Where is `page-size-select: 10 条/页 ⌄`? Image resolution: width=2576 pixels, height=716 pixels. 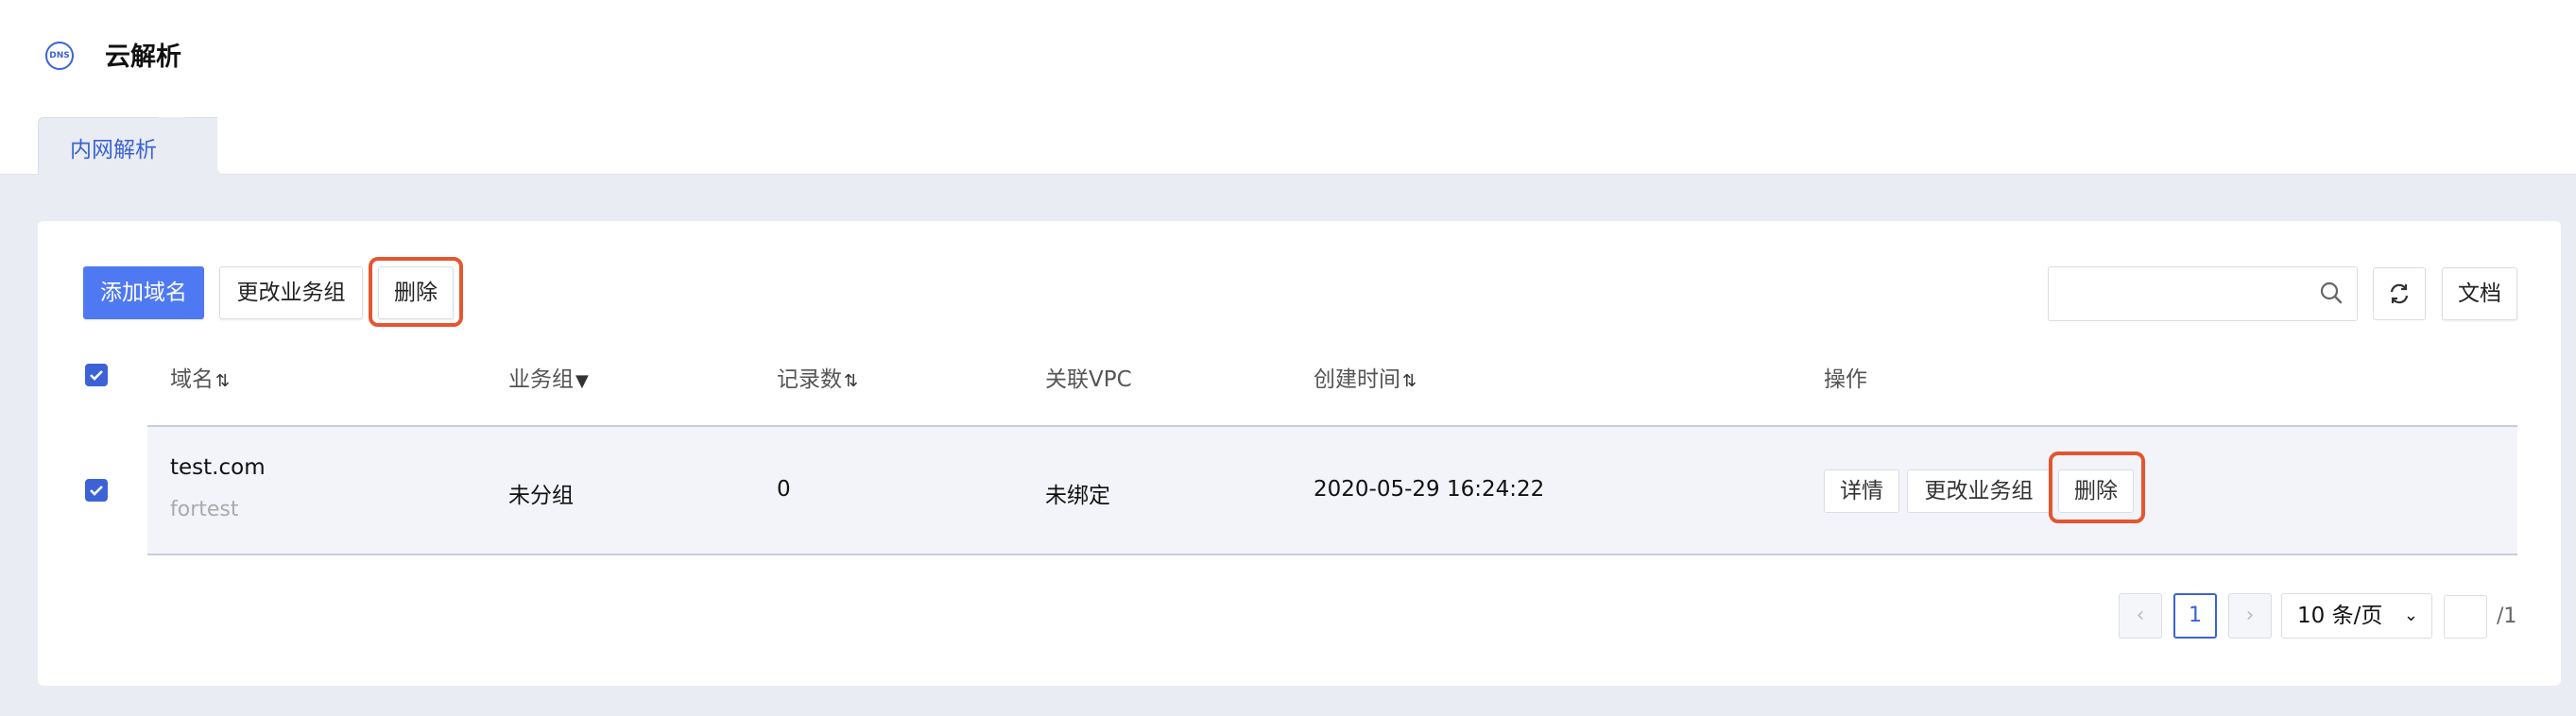 page-size-select: 10 条/页 ⌄ is located at coordinates (2356, 616).